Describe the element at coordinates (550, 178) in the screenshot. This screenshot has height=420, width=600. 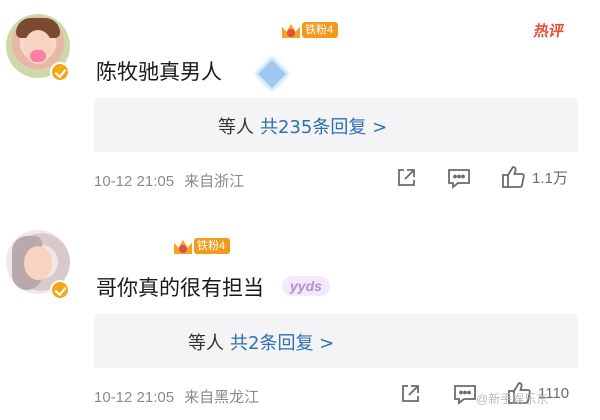
I see `like-count: 1.1万` at that location.